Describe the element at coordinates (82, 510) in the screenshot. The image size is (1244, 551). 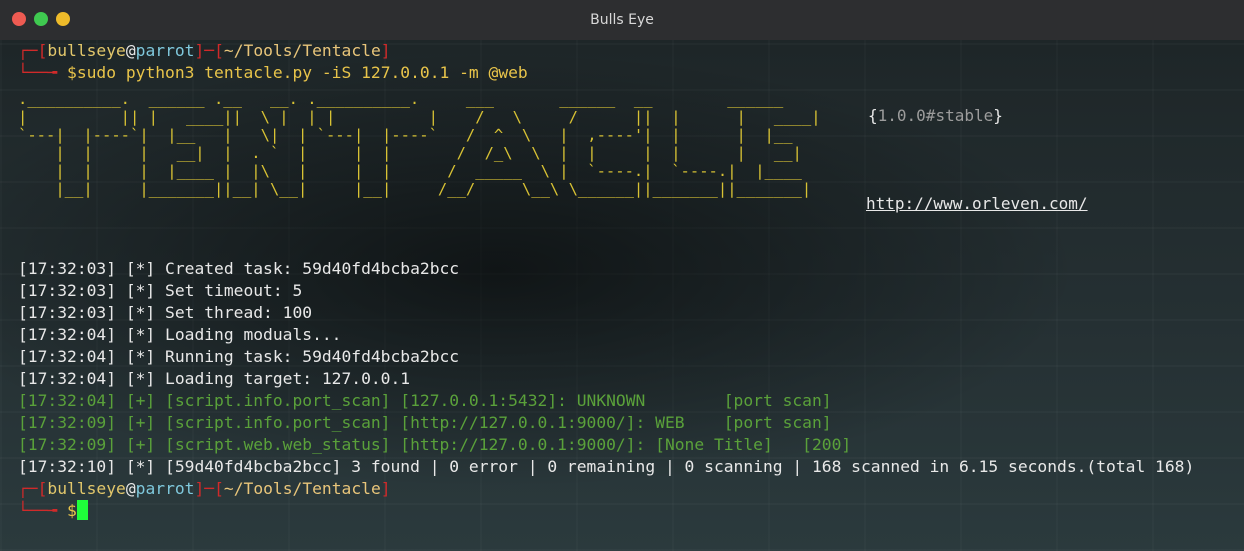
I see `text-cursor` at that location.